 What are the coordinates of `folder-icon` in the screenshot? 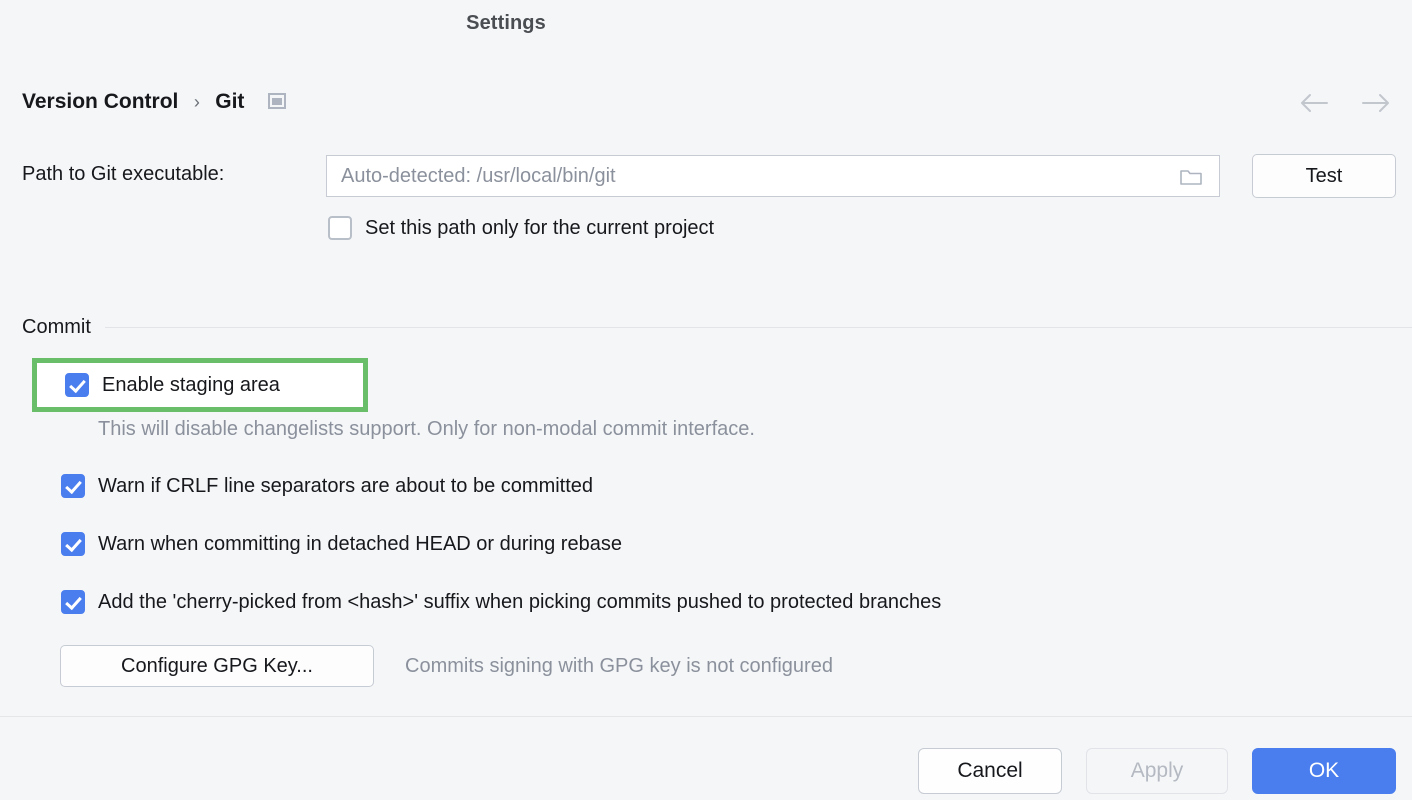 It's located at (1191, 176).